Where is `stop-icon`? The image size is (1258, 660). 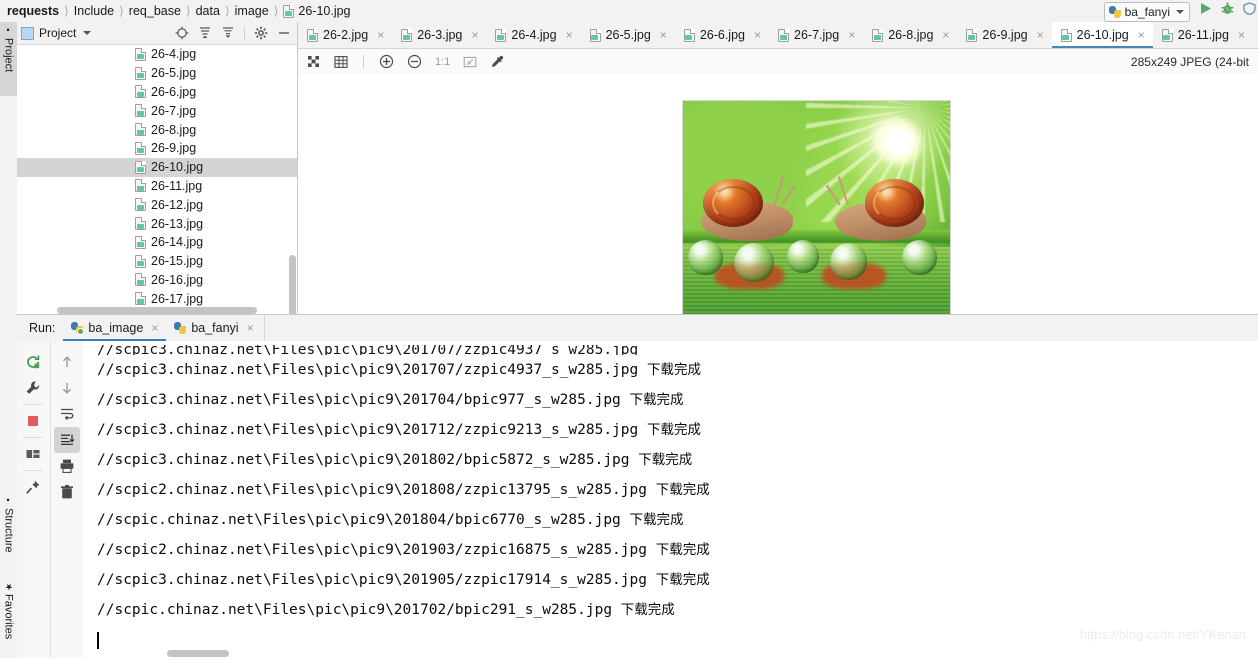 stop-icon is located at coordinates (33, 421).